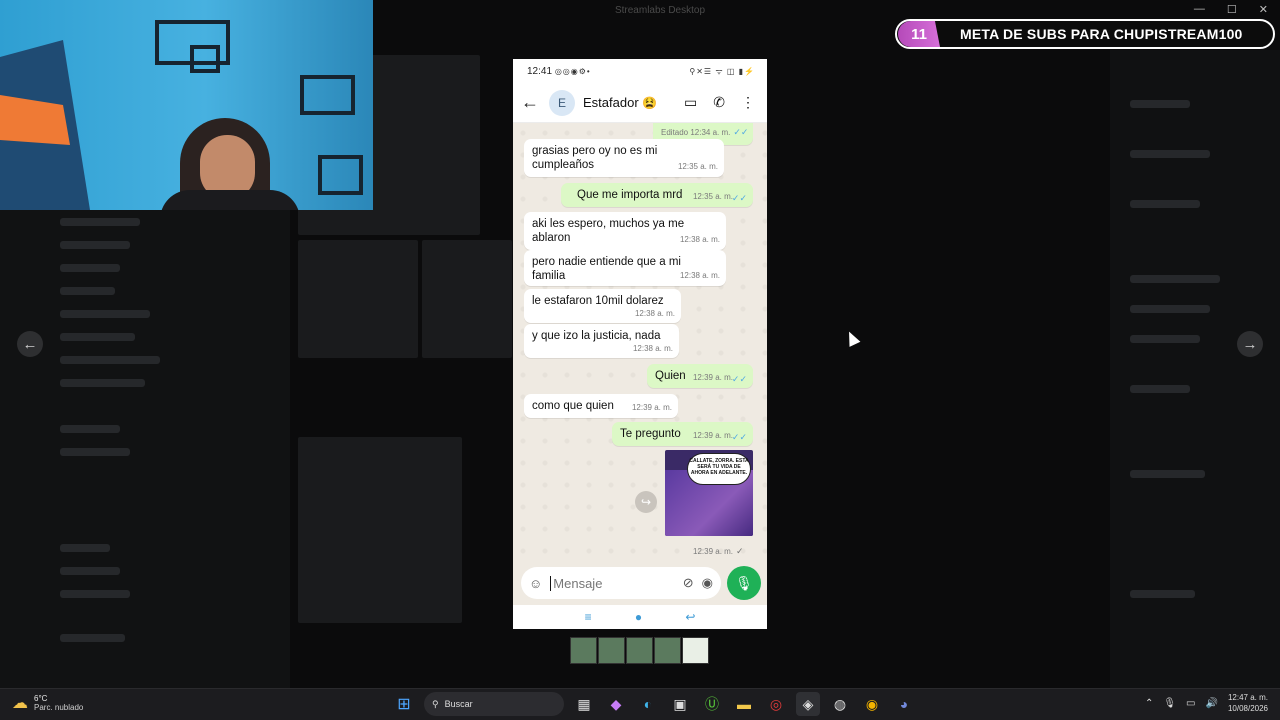 This screenshot has width=1280, height=720. Describe the element at coordinates (852, 338) in the screenshot. I see `mouse-cursor-icon` at that location.